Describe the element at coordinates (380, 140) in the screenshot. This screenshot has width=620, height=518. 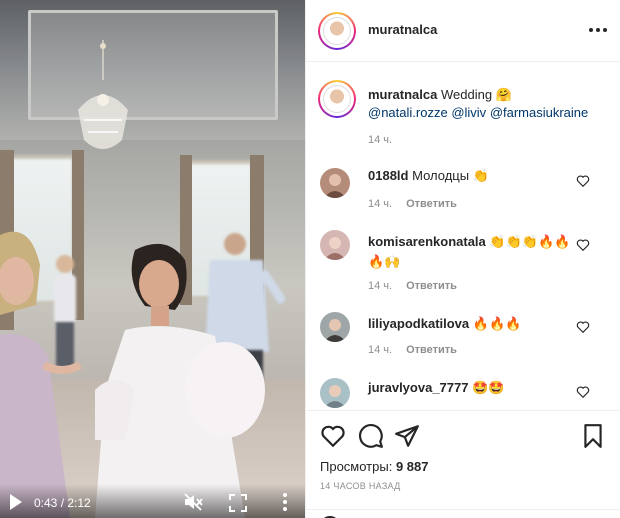
I see `caption-time: 14 ч.` at that location.